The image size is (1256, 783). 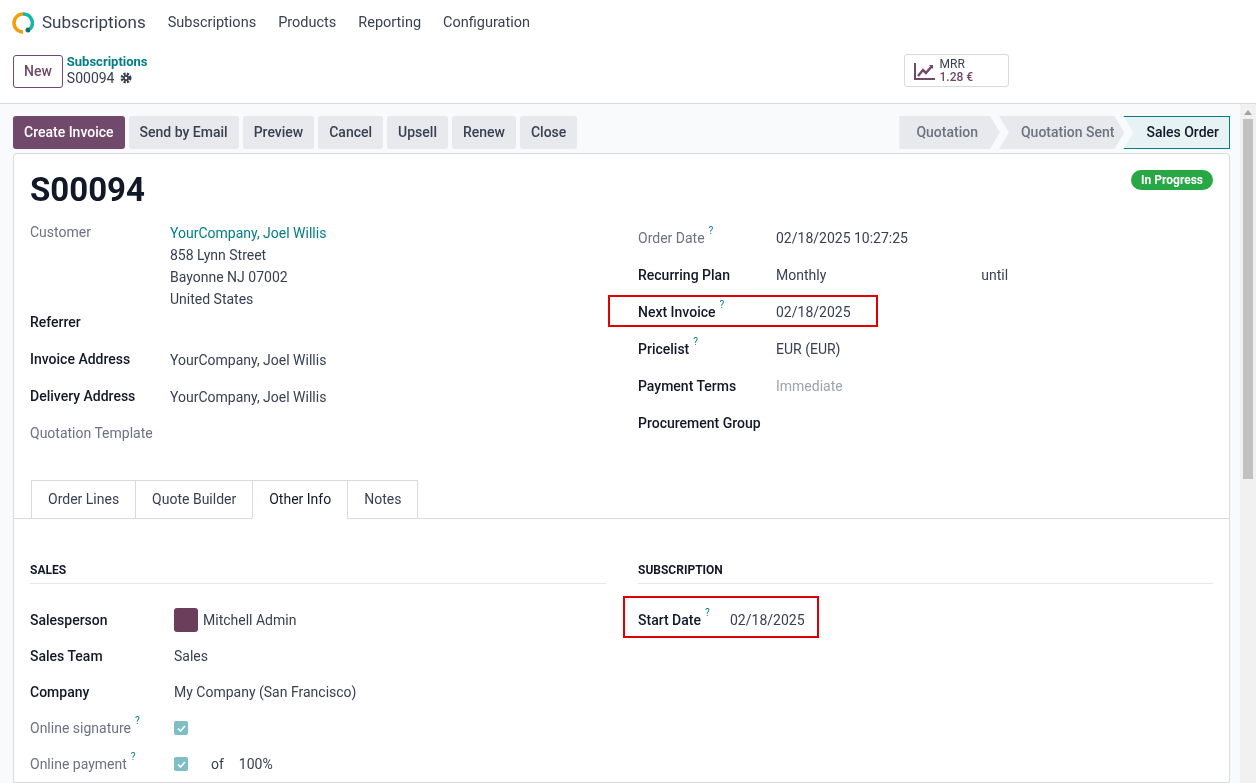 What do you see at coordinates (307, 22) in the screenshot?
I see `menu-item: Products` at bounding box center [307, 22].